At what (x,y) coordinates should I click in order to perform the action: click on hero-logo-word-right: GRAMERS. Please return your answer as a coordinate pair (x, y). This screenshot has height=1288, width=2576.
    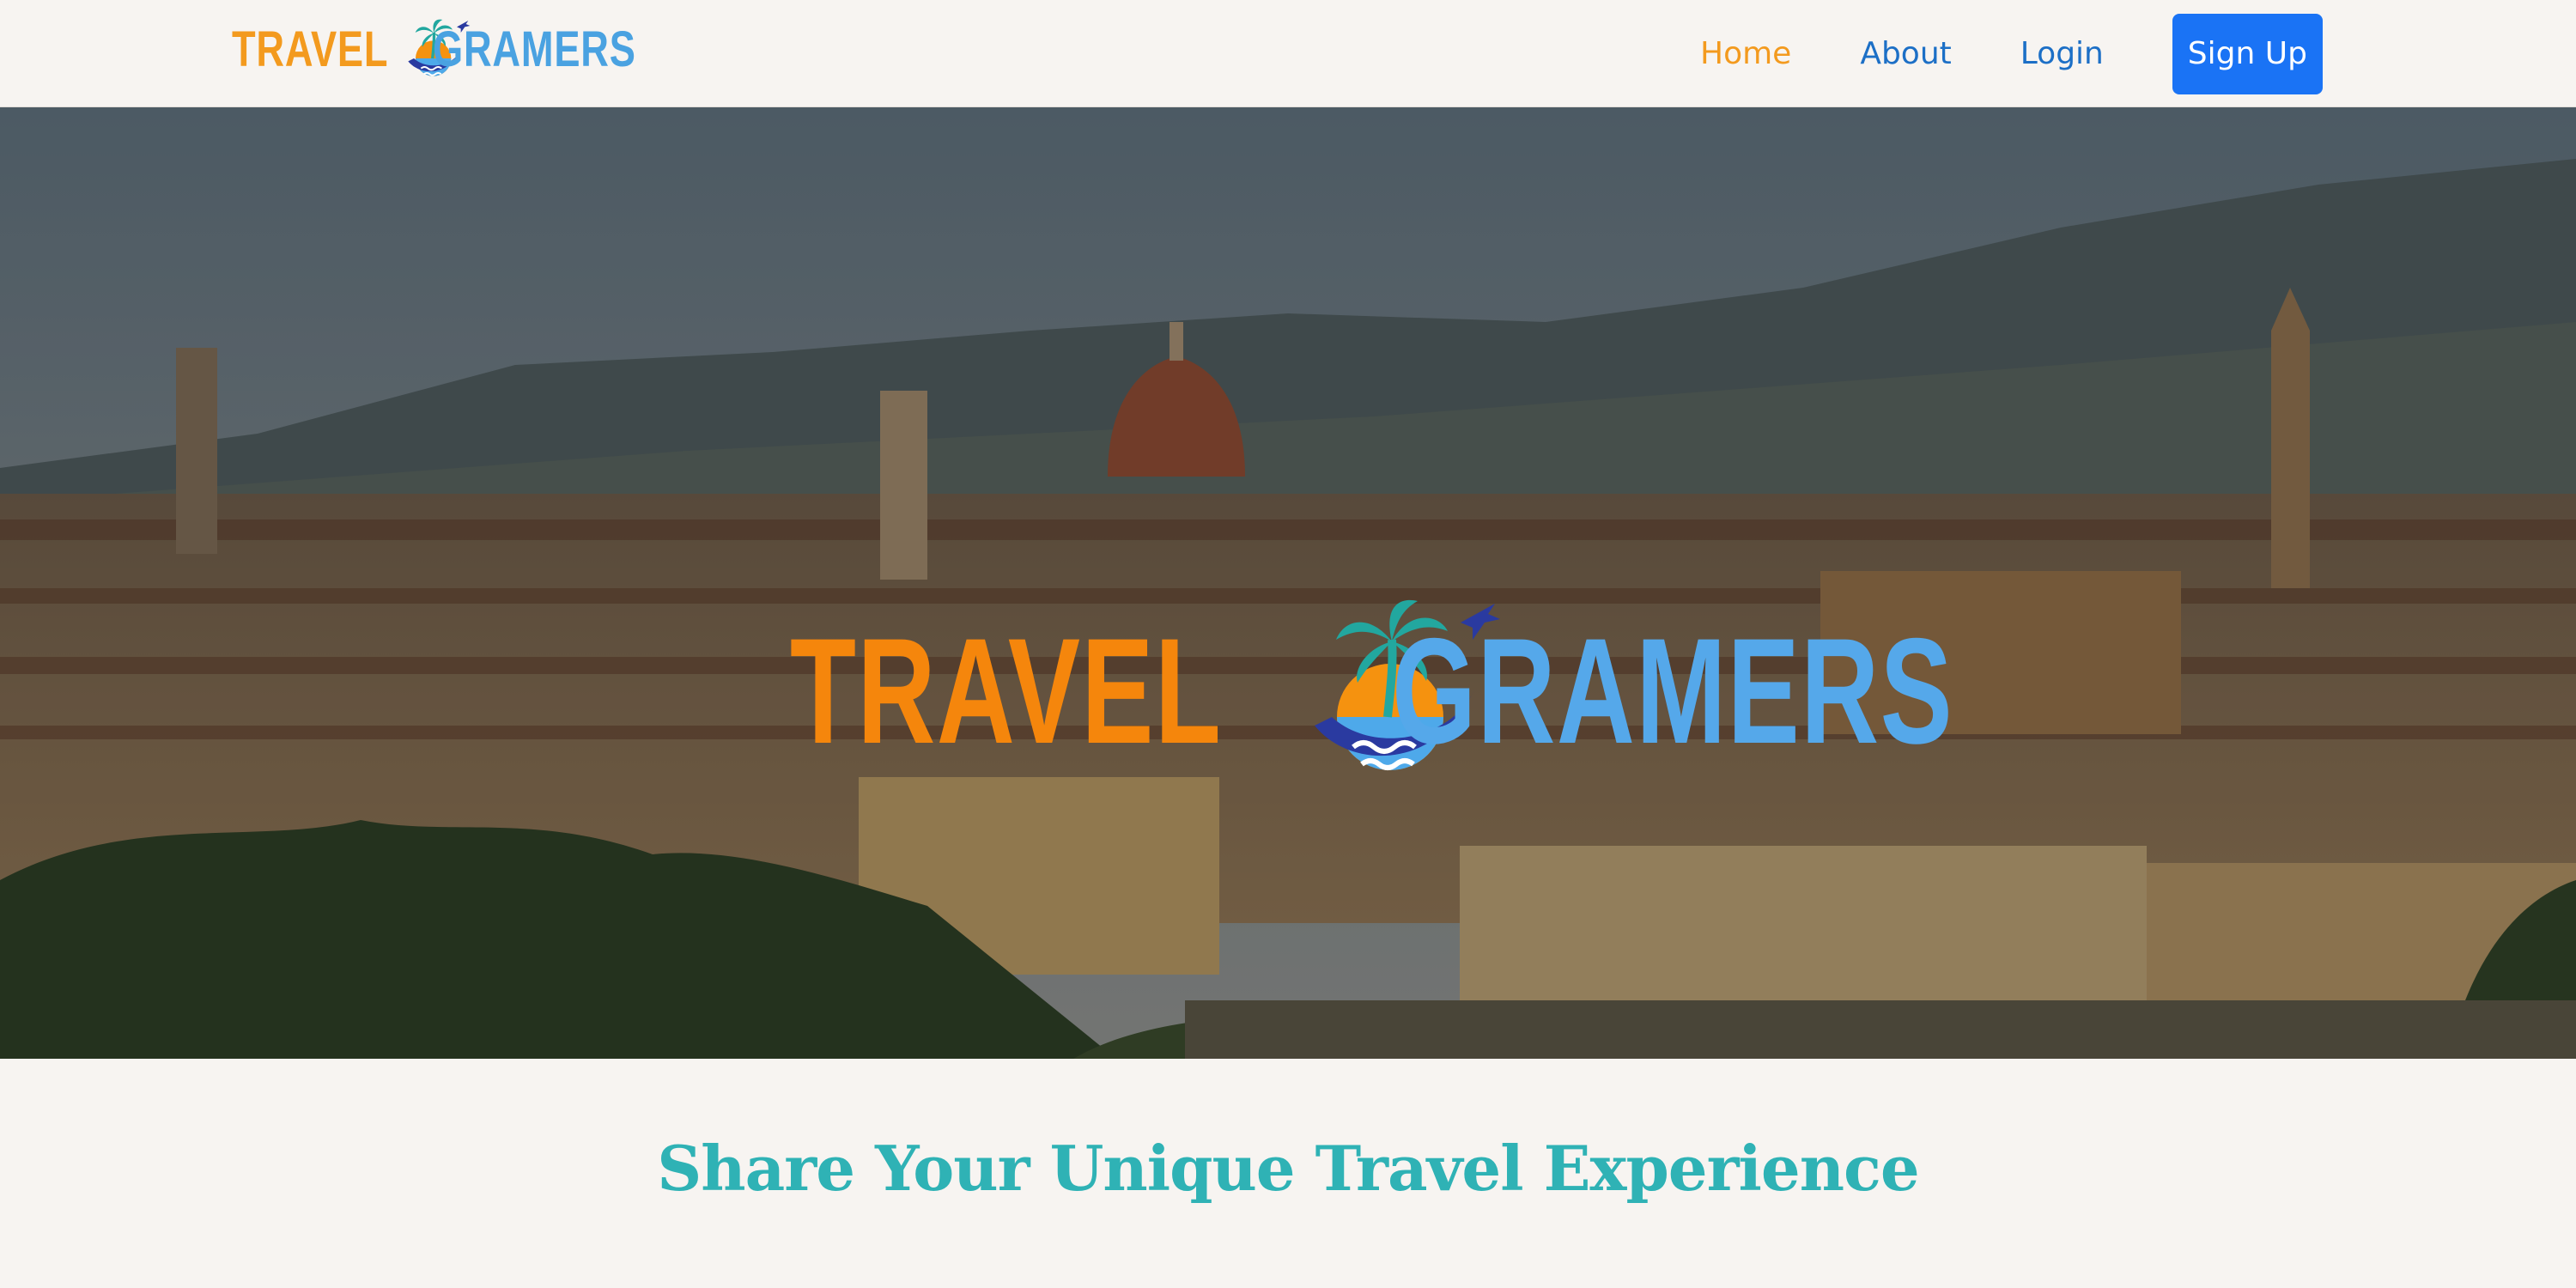
    Looking at the image, I should click on (1673, 691).